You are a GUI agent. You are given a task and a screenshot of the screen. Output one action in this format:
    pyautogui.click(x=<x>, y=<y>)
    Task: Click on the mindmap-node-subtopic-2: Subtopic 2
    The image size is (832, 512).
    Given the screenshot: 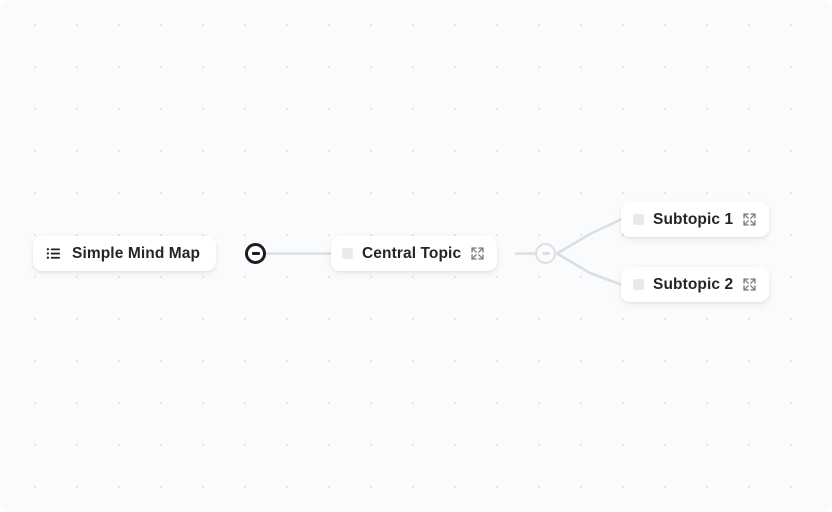 What is the action you would take?
    pyautogui.click(x=695, y=284)
    